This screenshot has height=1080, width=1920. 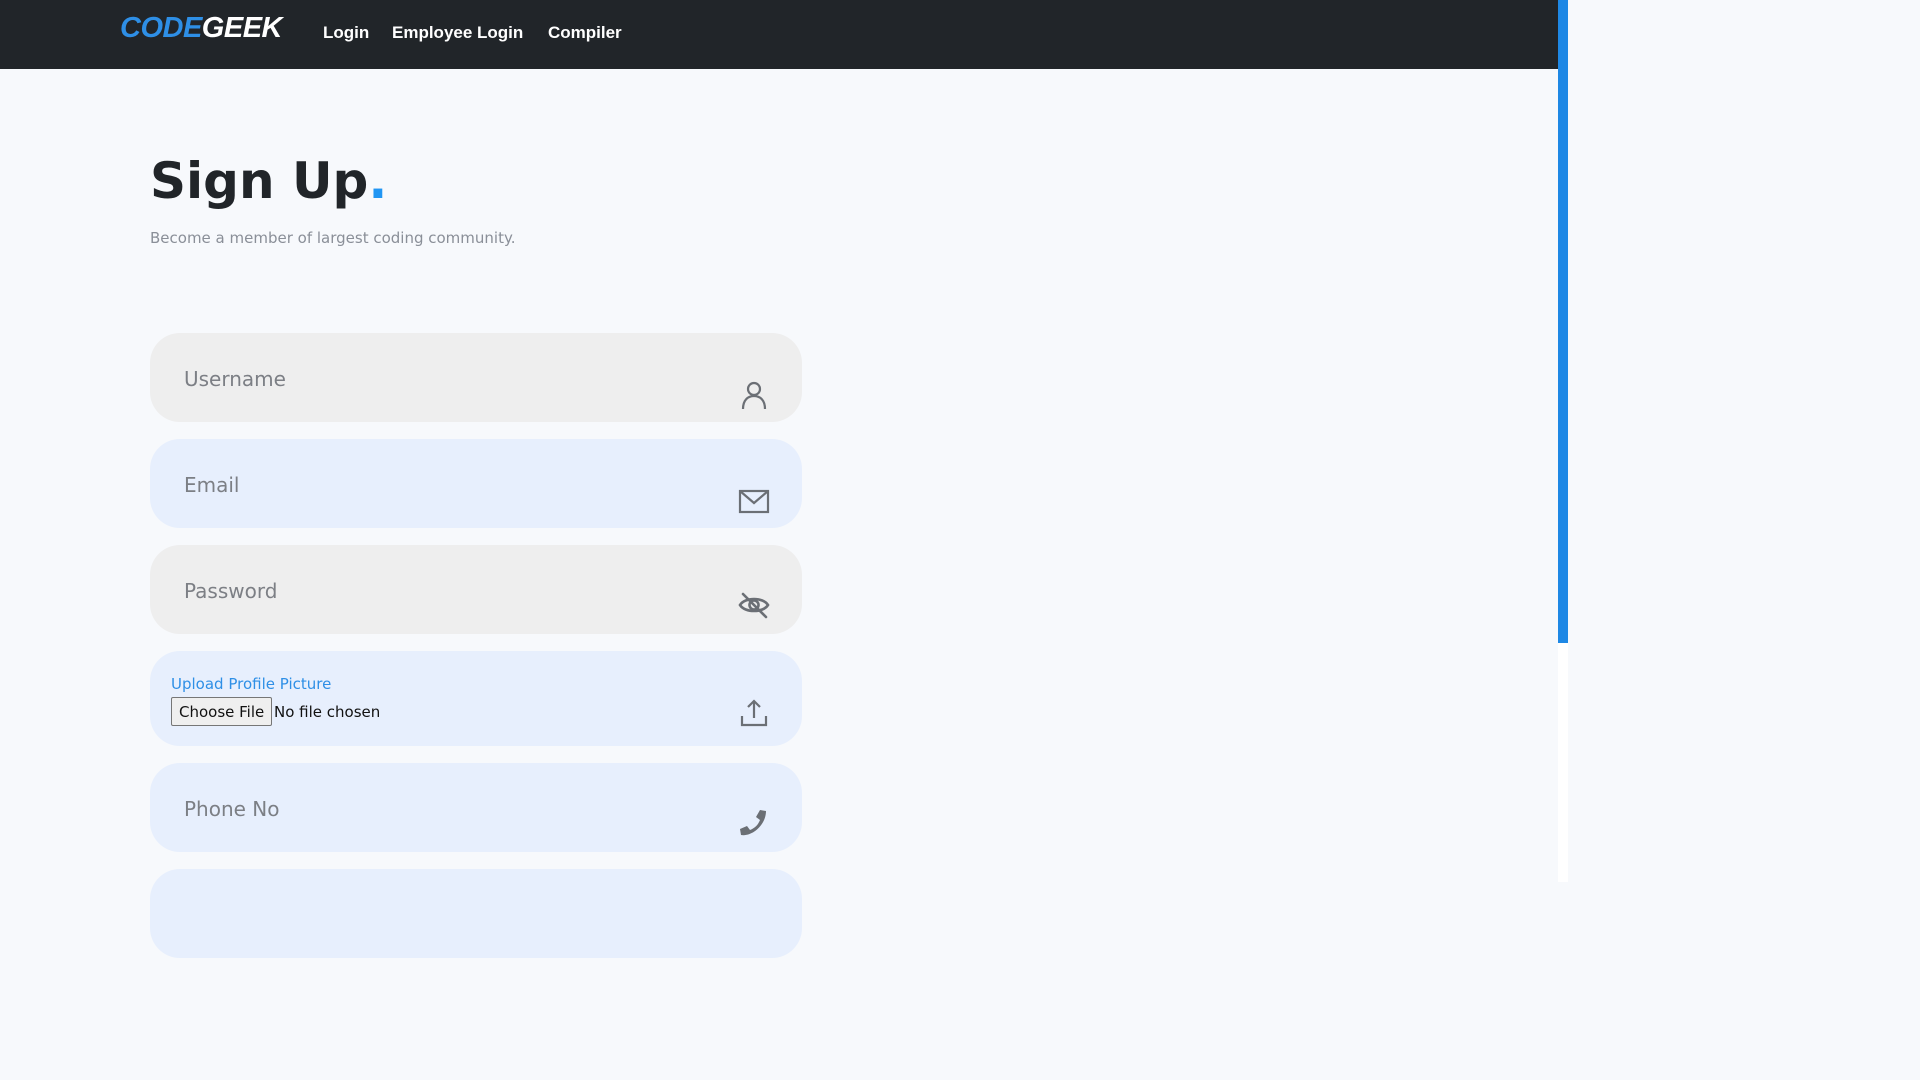 I want to click on username-field, so click(x=476, y=378).